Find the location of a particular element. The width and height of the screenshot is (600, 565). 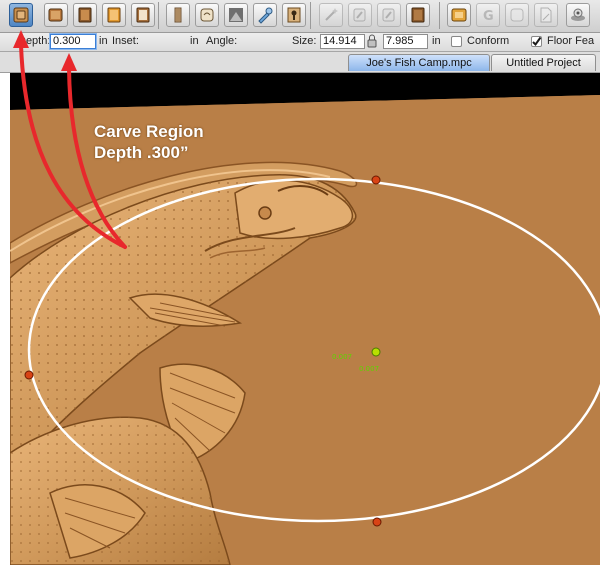

stack-layer-icon is located at coordinates (55, 15).